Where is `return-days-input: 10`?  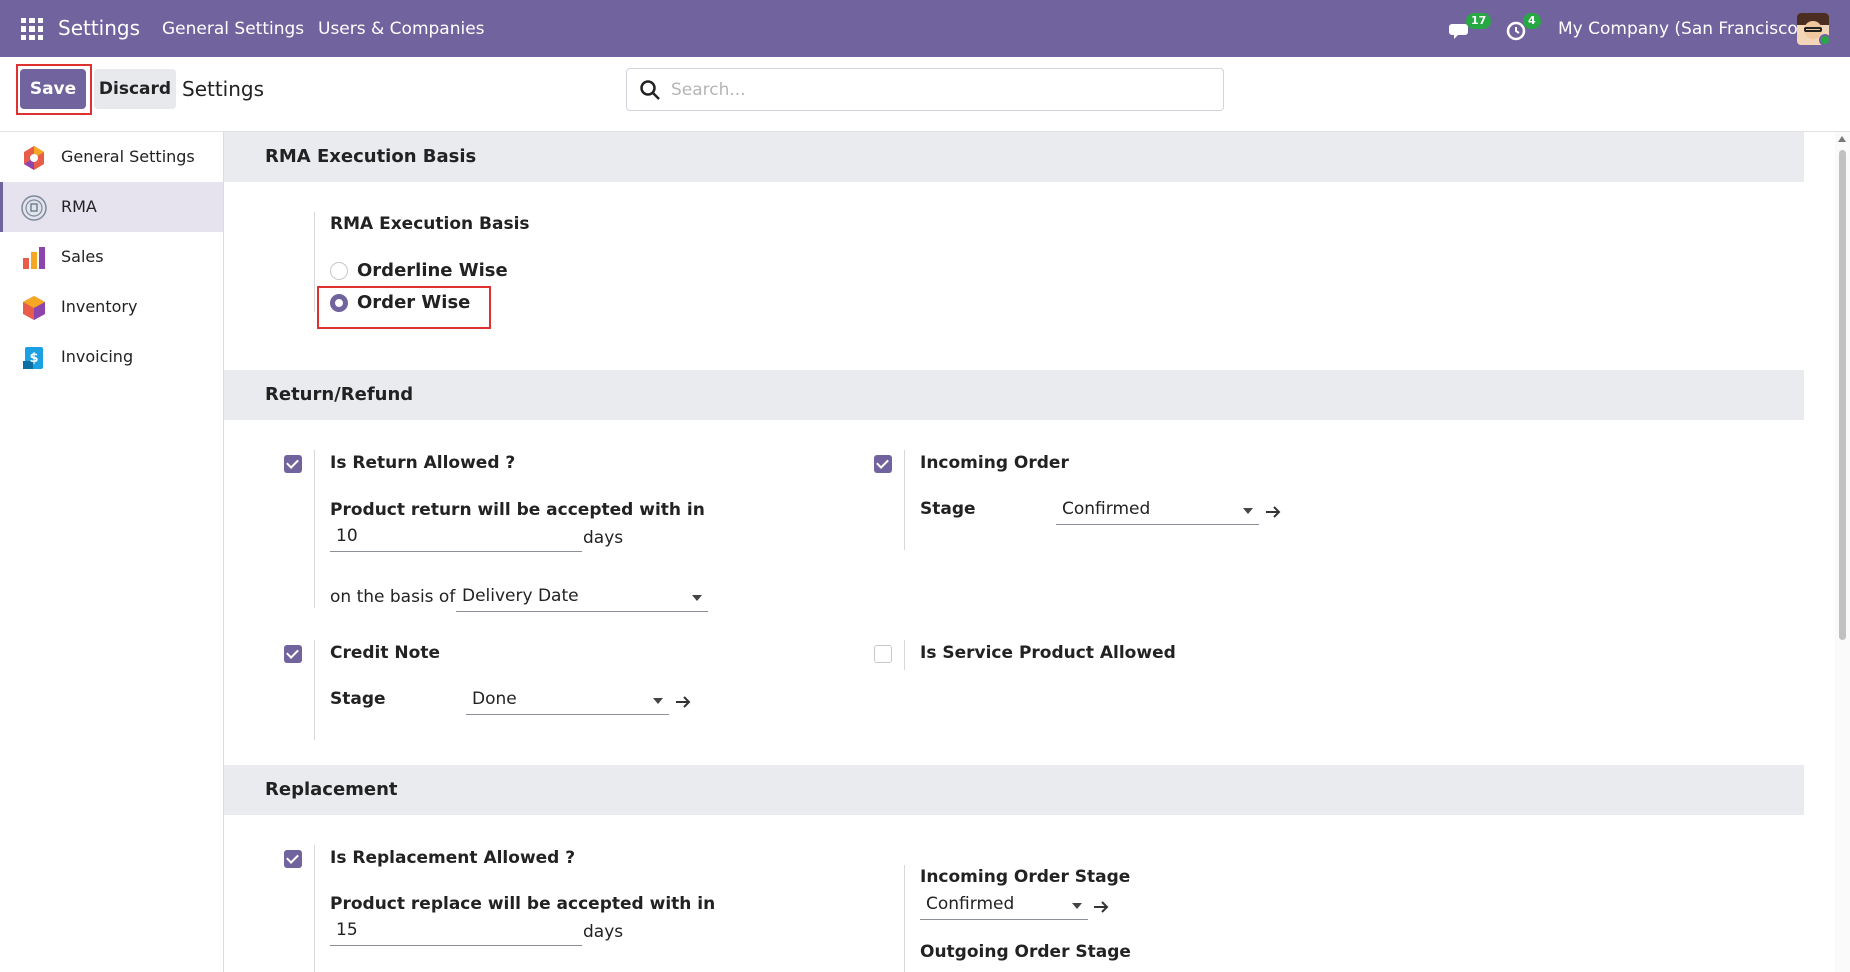 return-days-input: 10 is located at coordinates (456, 537).